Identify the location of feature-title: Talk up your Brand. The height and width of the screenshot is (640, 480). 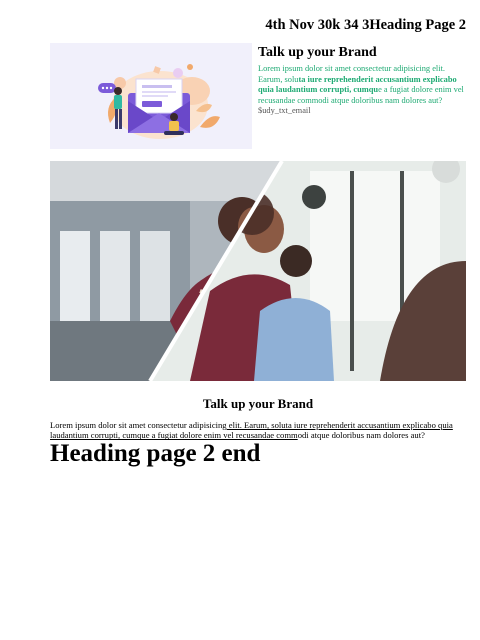
(317, 52).